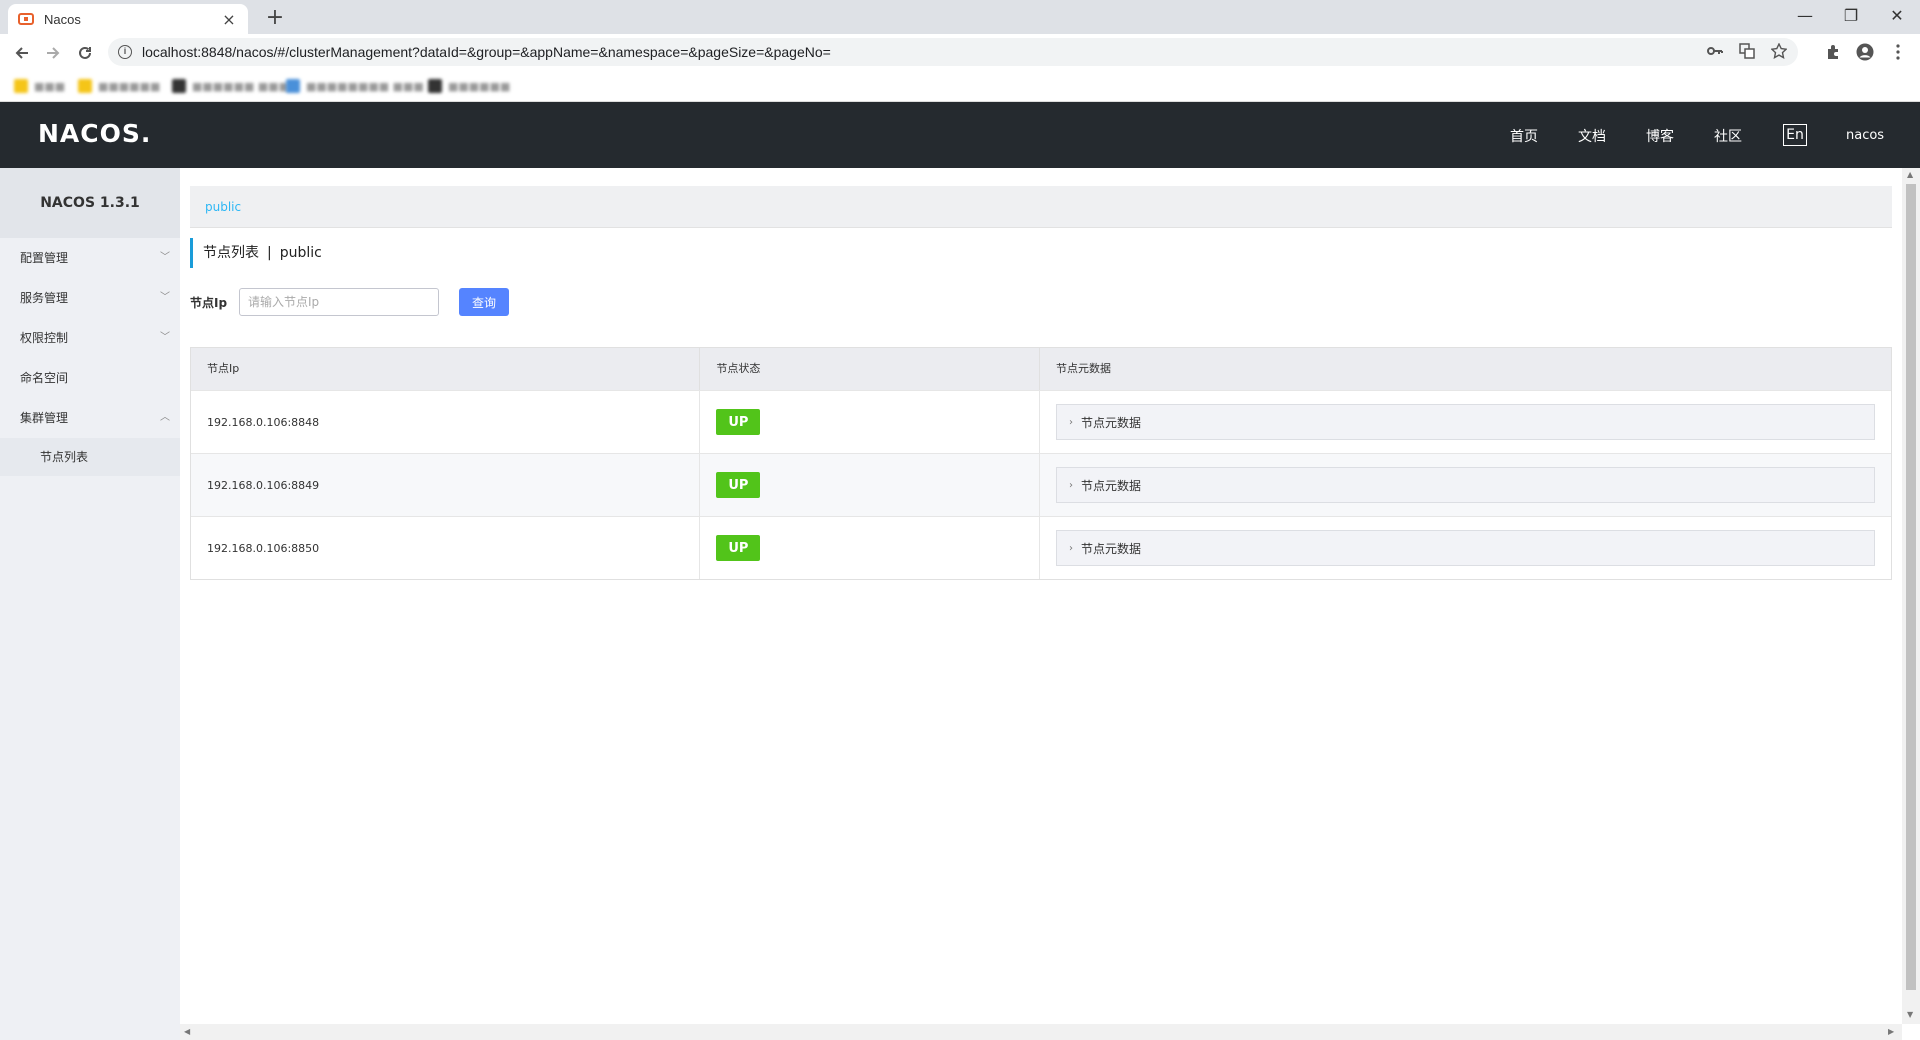  Describe the element at coordinates (1715, 51) in the screenshot. I see `key-icon` at that location.